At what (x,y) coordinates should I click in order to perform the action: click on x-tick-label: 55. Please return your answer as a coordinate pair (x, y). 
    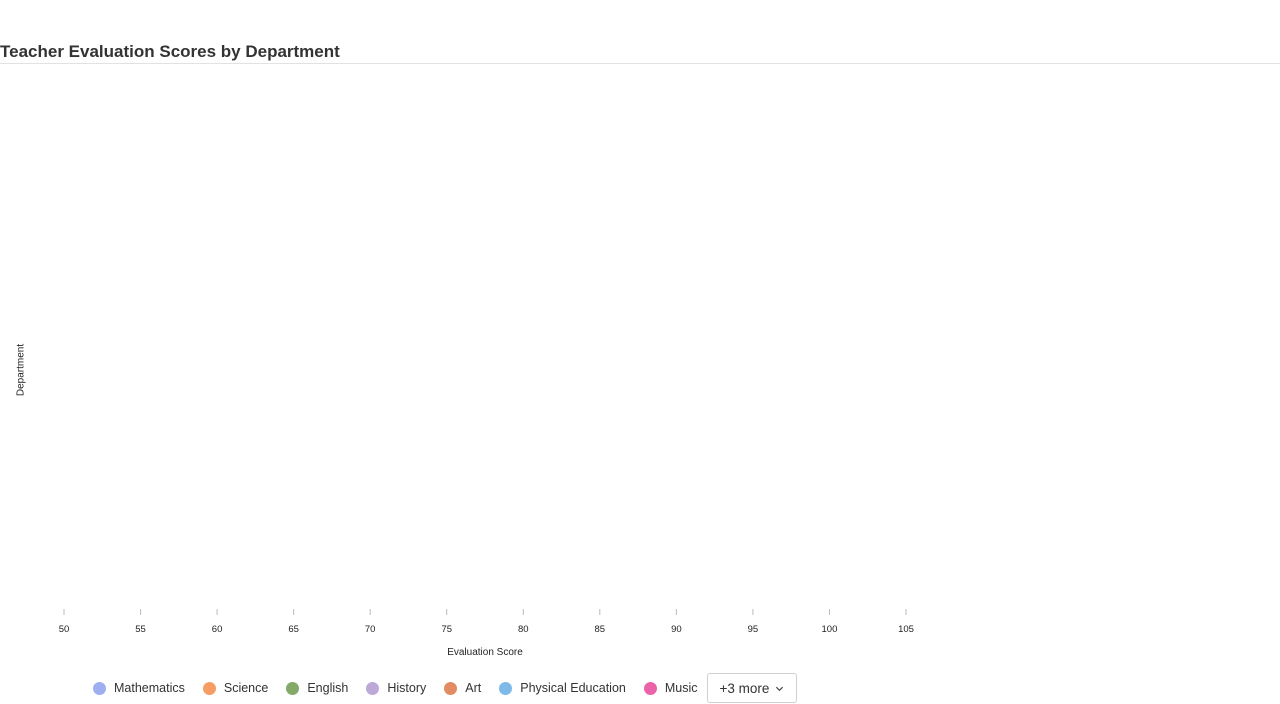
    Looking at the image, I should click on (140, 629).